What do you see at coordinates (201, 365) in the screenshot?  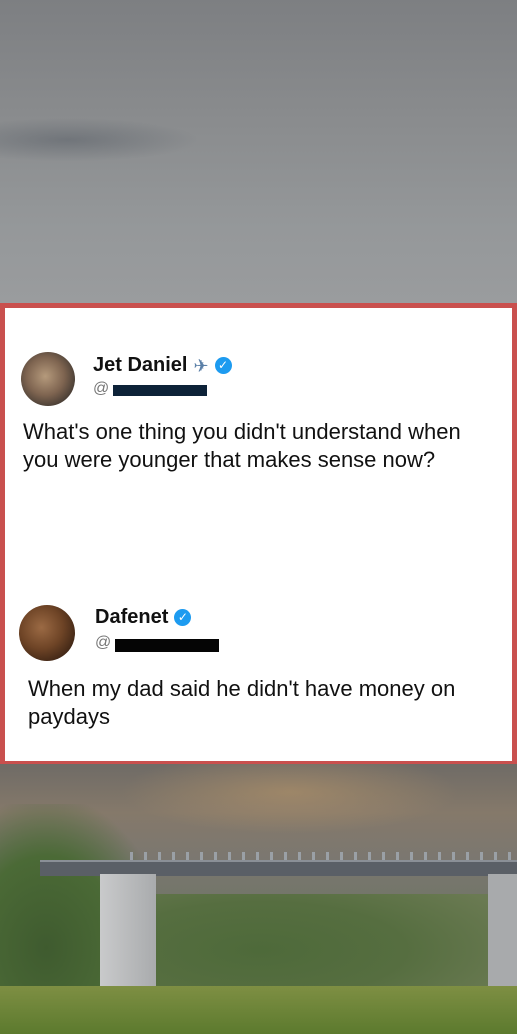 I see `airplane-emoji-icon: ✈` at bounding box center [201, 365].